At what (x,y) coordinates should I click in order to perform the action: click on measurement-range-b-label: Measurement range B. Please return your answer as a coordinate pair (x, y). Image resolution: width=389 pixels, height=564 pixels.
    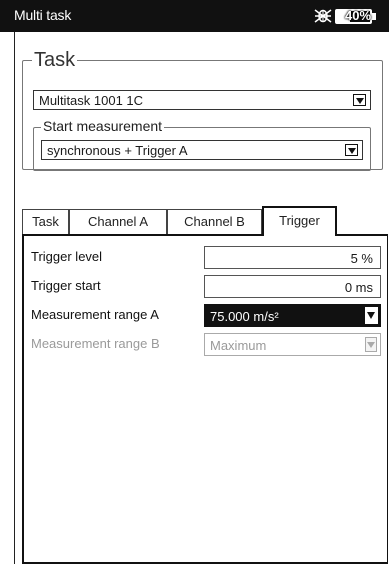
    Looking at the image, I should click on (95, 343).